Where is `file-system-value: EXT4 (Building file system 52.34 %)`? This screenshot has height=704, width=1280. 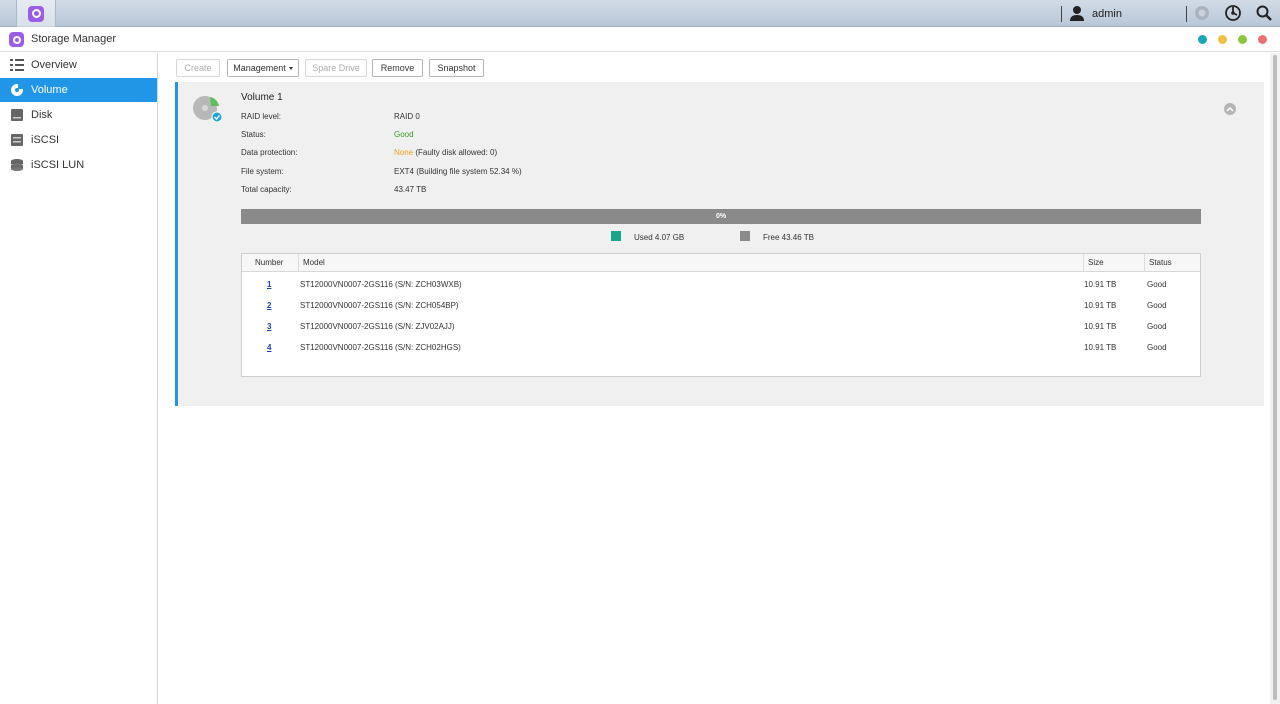
file-system-value: EXT4 (Building file system 52.34 %) is located at coordinates (458, 171).